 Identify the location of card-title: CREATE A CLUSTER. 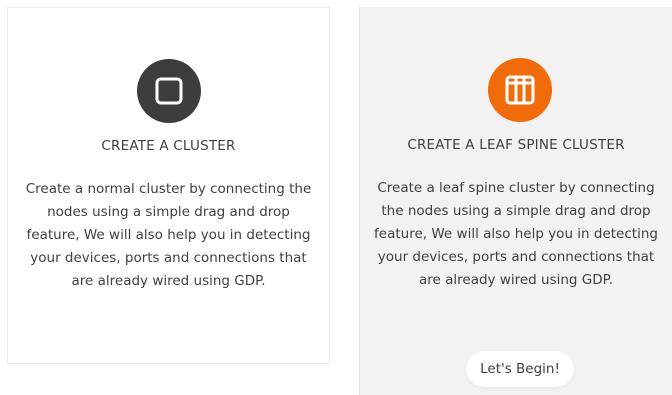
(168, 146).